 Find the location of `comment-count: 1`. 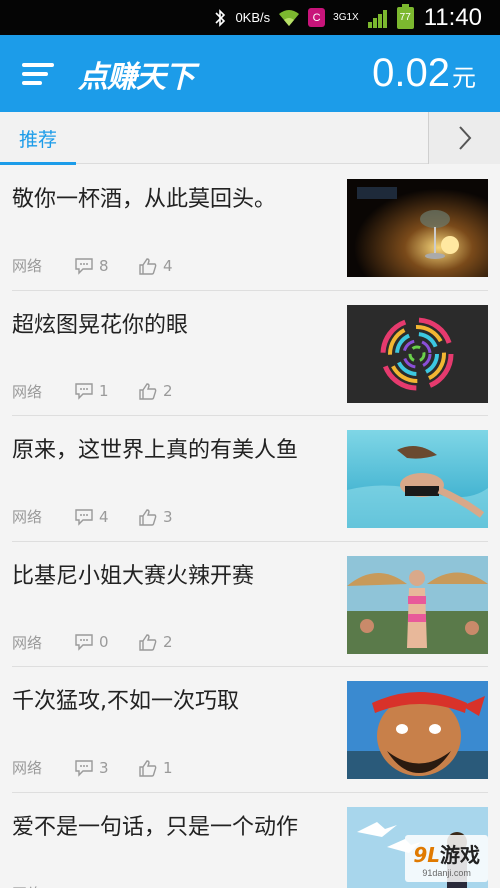

comment-count: 1 is located at coordinates (106, 391).